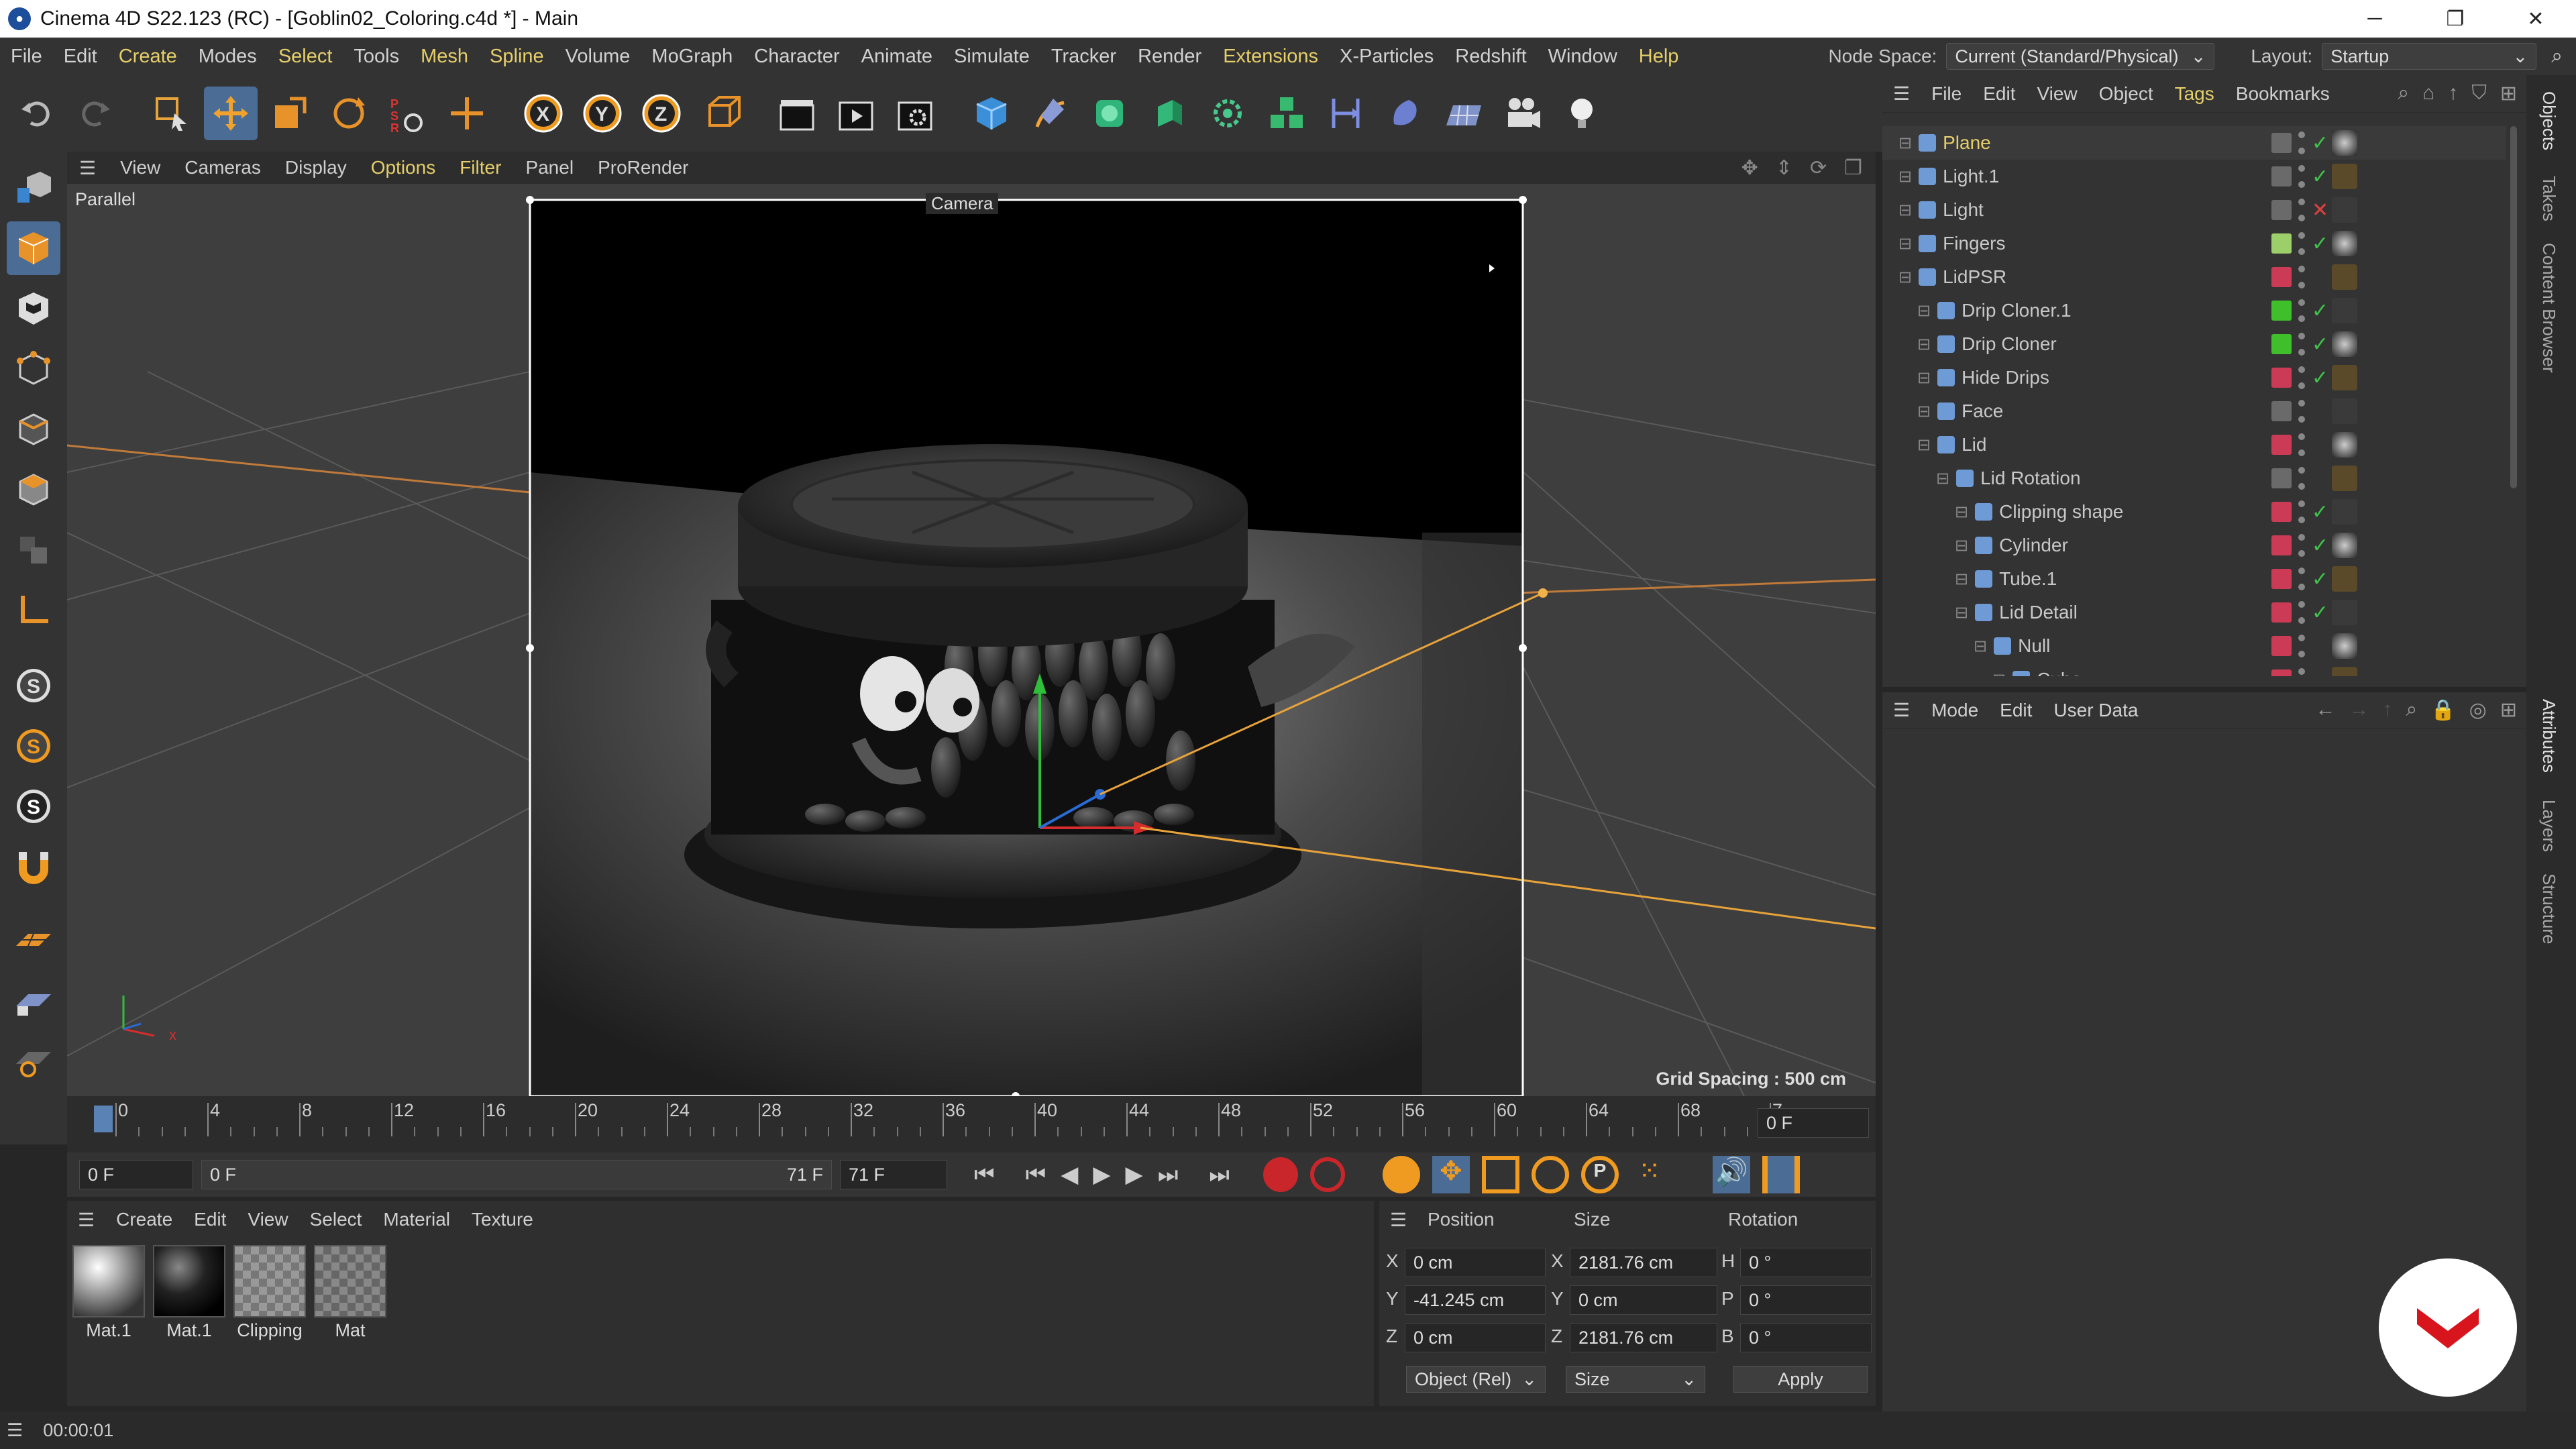 Image resolution: width=2576 pixels, height=1449 pixels. I want to click on search-icon: ⌕, so click(2412, 710).